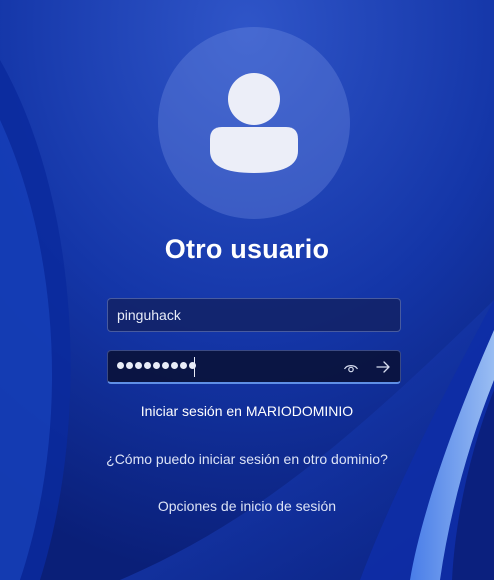 This screenshot has height=580, width=494. I want to click on user-avatar, so click(254, 123).